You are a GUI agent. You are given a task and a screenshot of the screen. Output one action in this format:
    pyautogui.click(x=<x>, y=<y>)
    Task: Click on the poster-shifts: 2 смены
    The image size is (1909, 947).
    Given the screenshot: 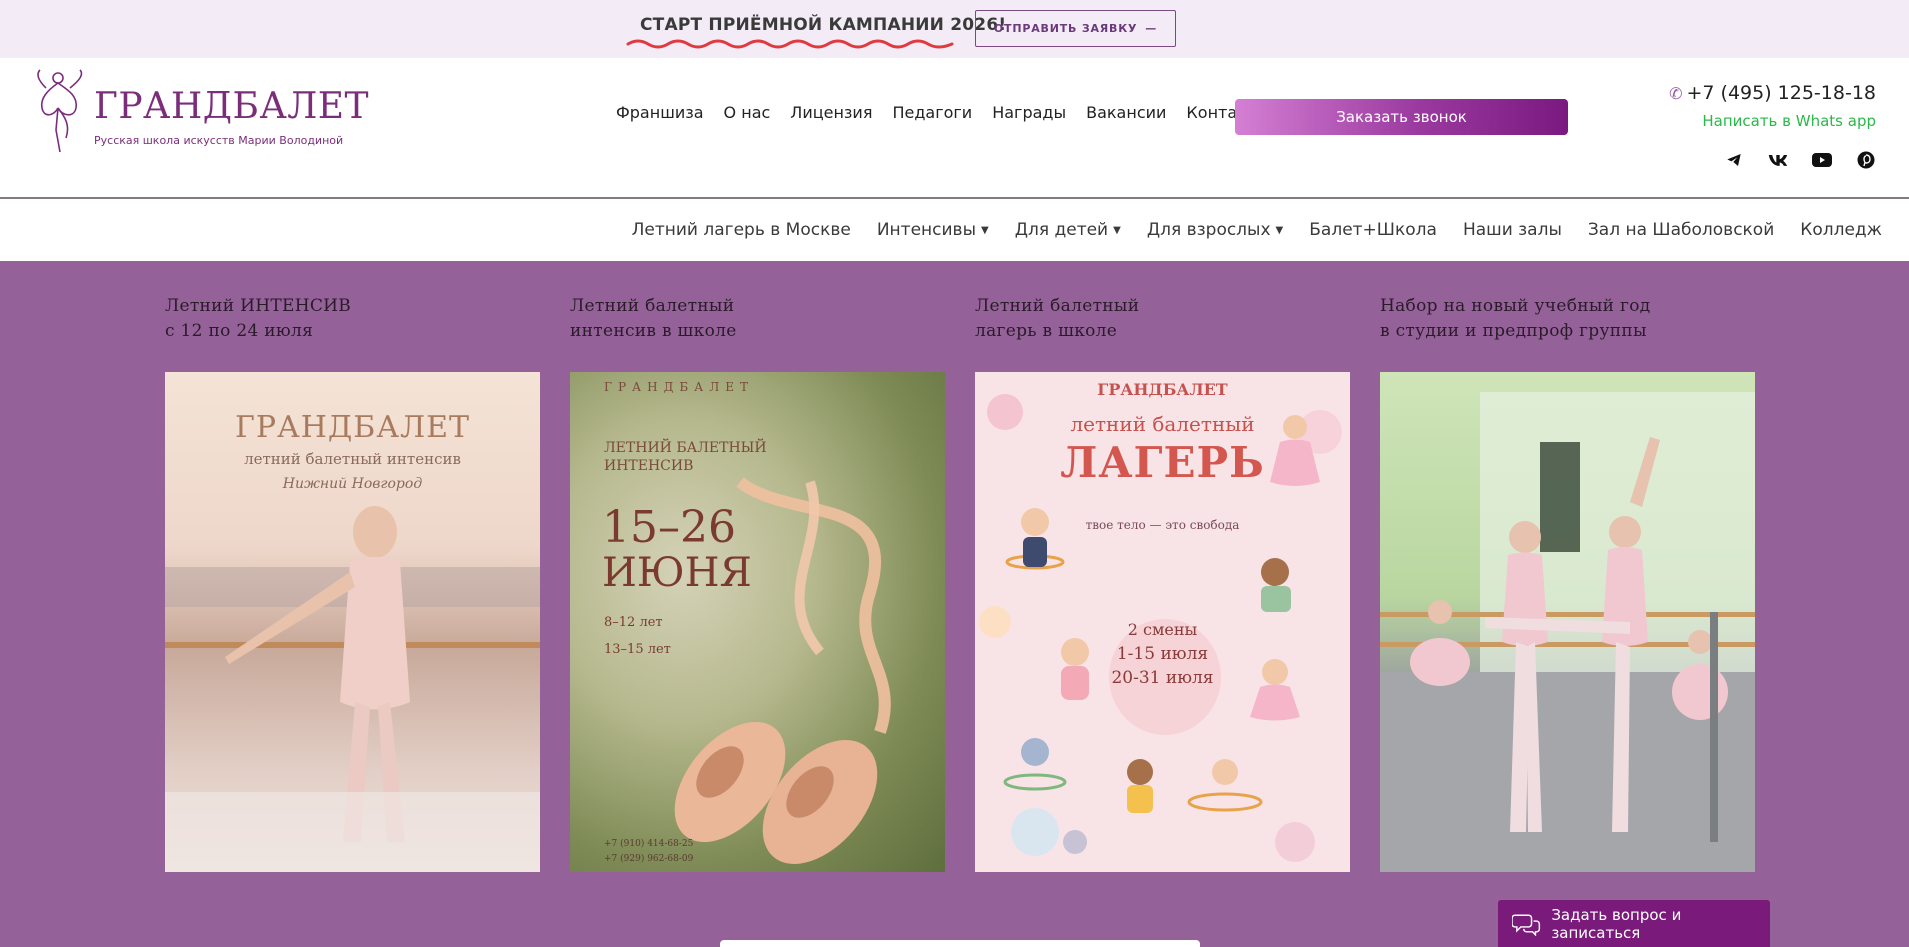 What is the action you would take?
    pyautogui.click(x=1162, y=629)
    